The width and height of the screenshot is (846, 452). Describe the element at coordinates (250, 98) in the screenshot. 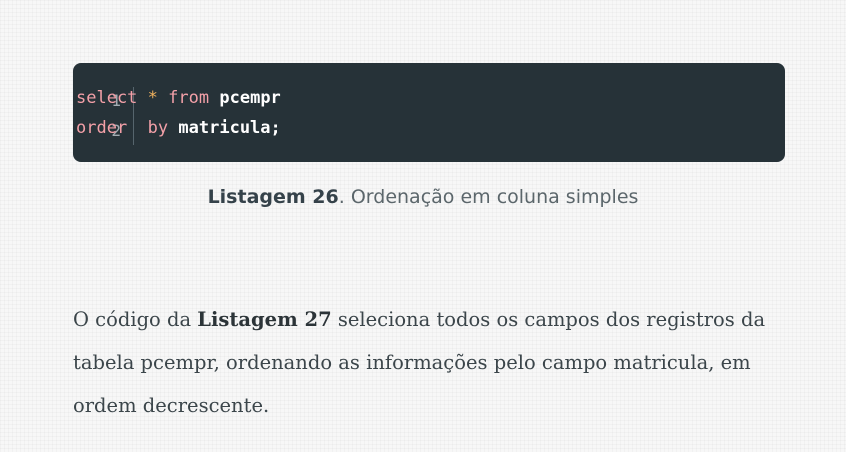

I see `table-identifier: pcempr` at that location.